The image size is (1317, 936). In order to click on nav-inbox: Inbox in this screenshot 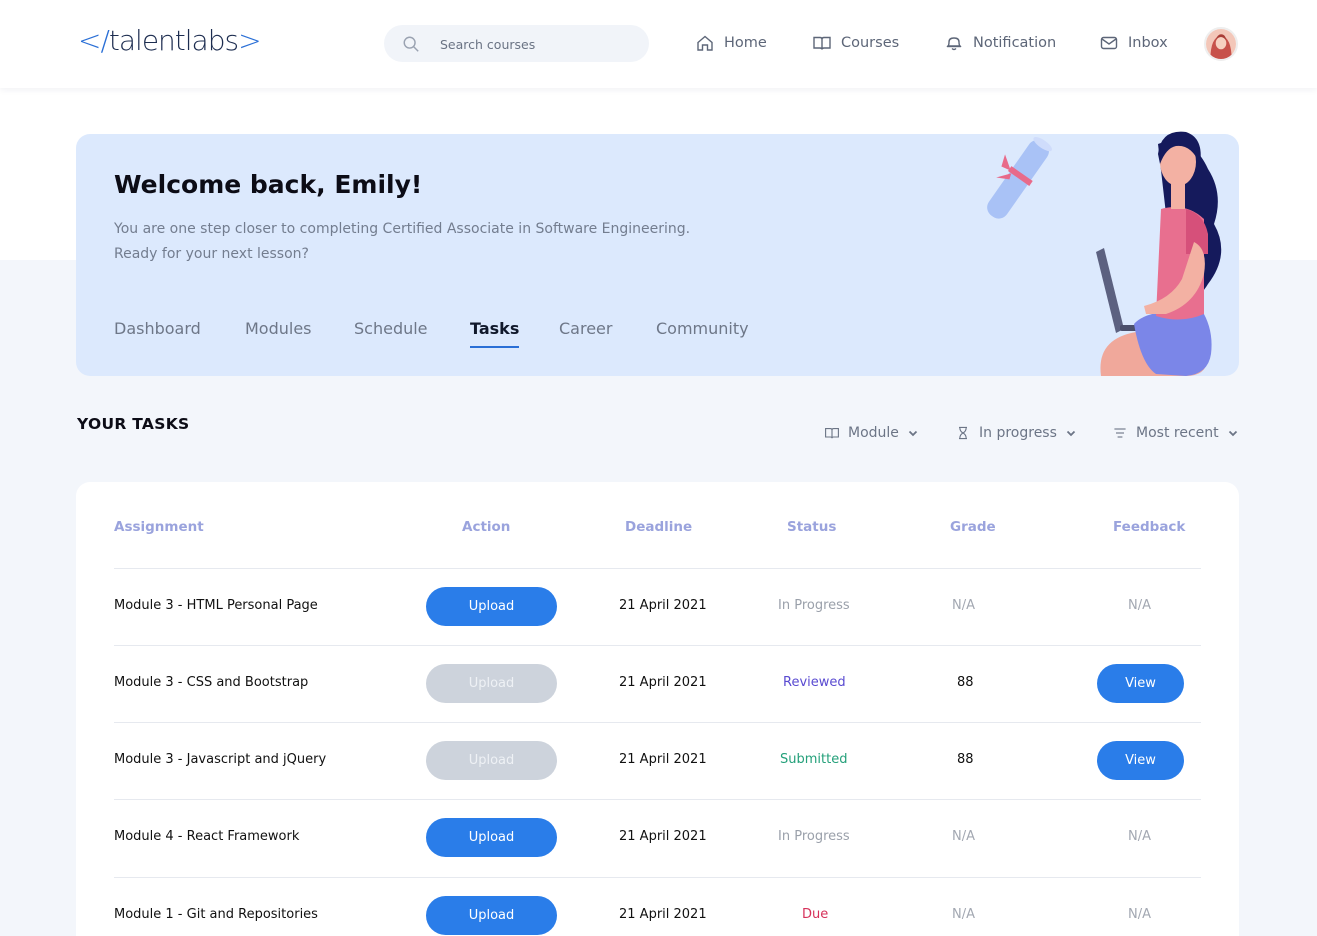, I will do `click(1133, 43)`.